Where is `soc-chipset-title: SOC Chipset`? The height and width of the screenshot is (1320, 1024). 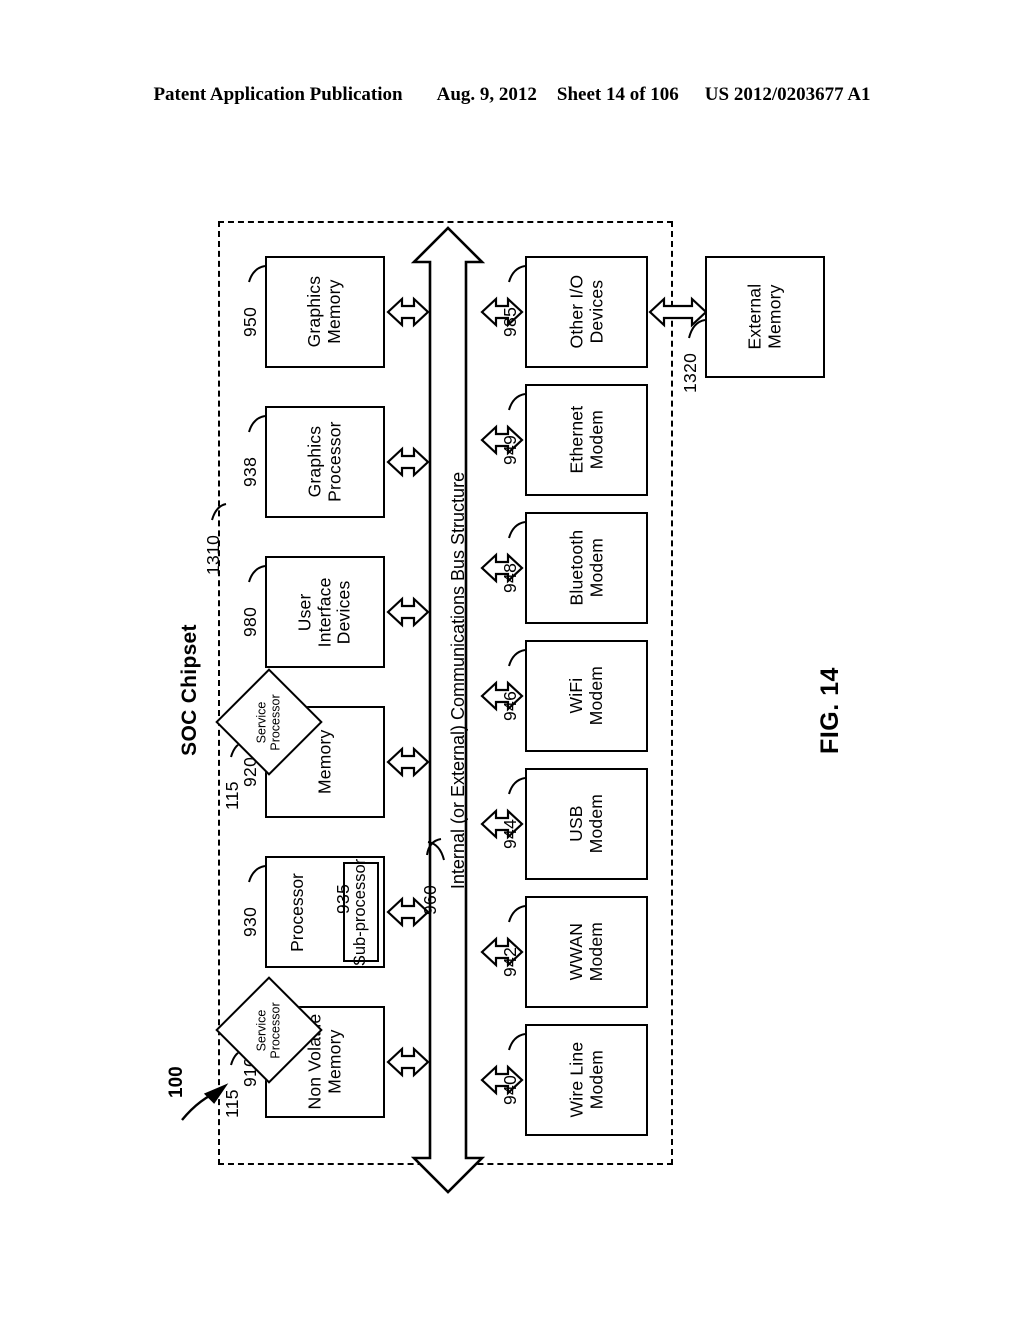
soc-chipset-title: SOC Chipset is located at coordinates (190, 690).